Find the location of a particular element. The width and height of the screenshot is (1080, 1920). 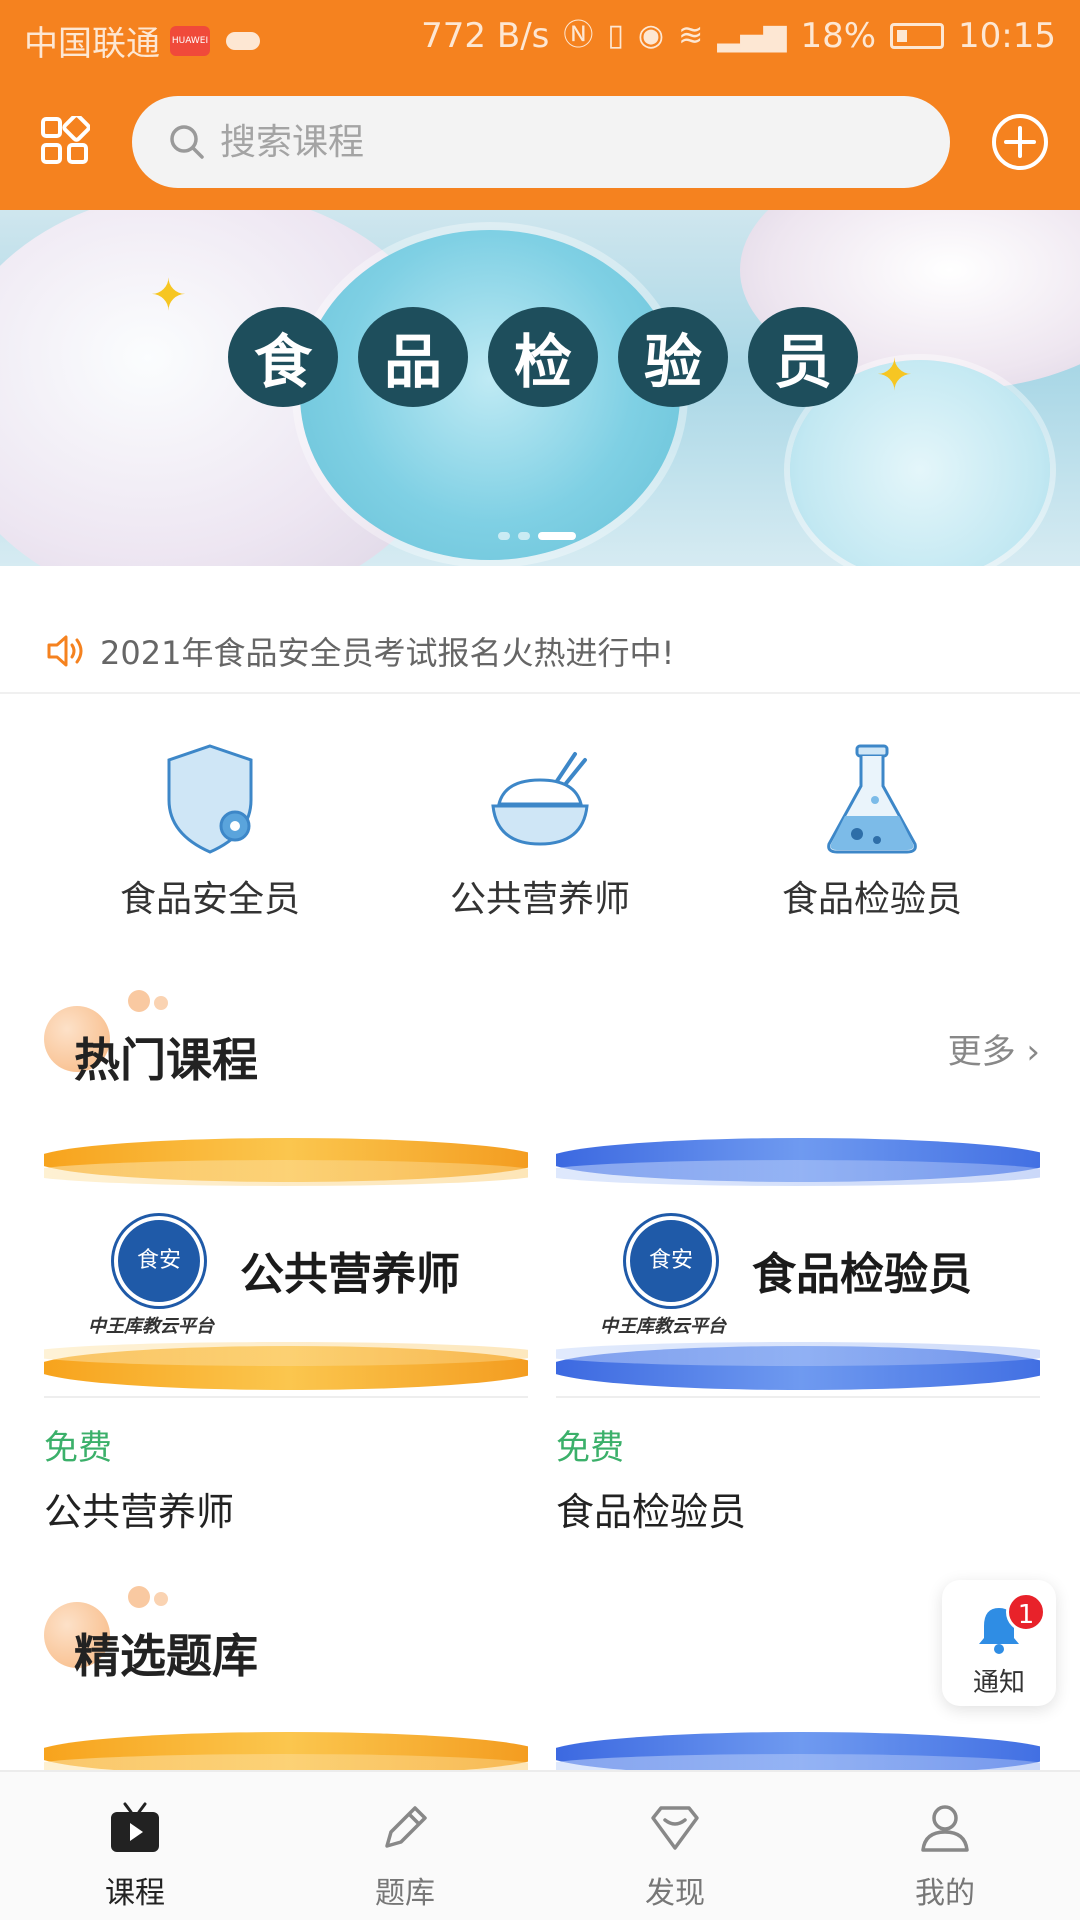

more-link: 更多 › is located at coordinates (994, 1048).